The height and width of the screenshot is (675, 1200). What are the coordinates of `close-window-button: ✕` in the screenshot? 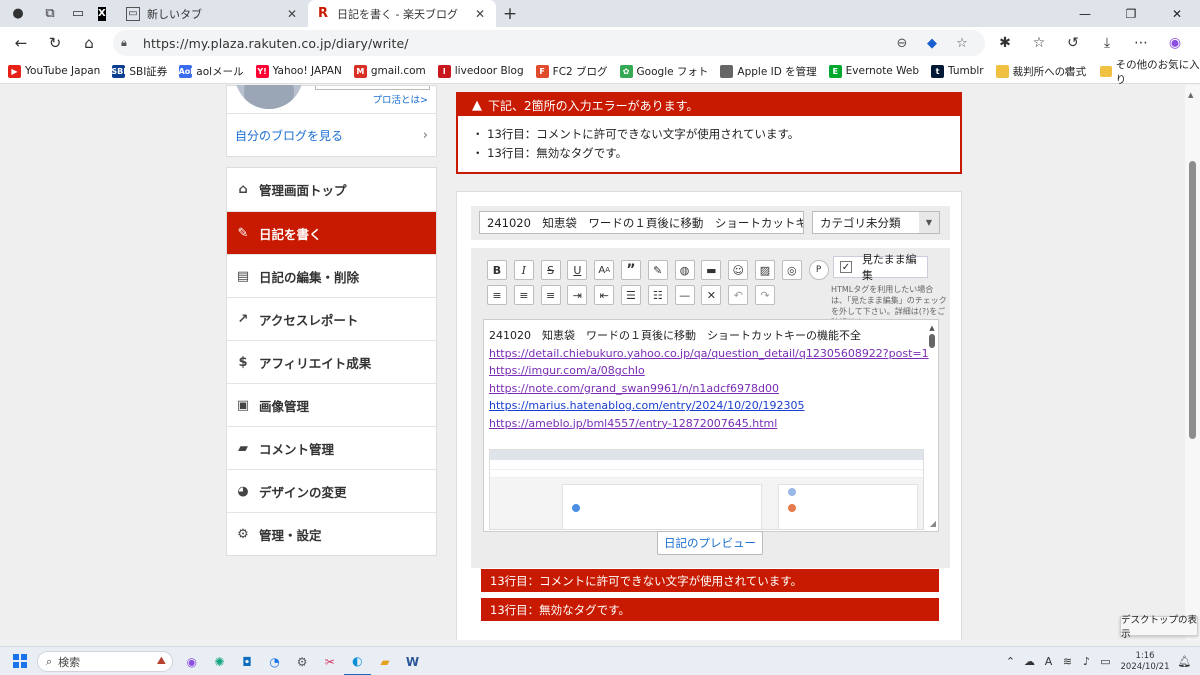 It's located at (1177, 13).